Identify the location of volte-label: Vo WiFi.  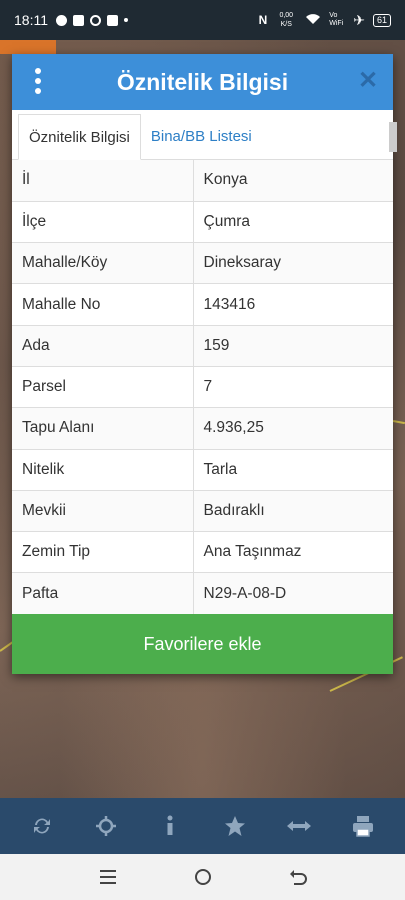
(336, 19).